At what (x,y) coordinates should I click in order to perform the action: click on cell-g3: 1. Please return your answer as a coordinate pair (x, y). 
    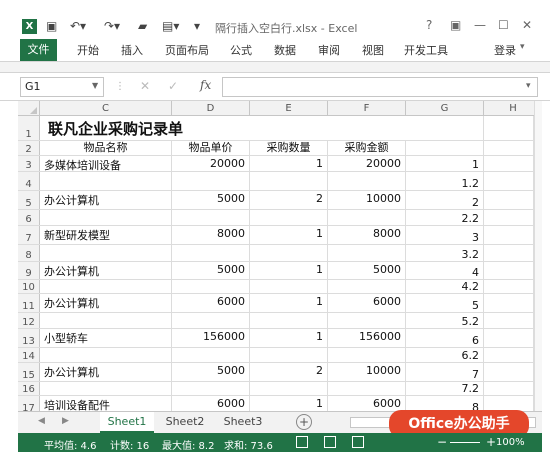
    Looking at the image, I should click on (445, 163).